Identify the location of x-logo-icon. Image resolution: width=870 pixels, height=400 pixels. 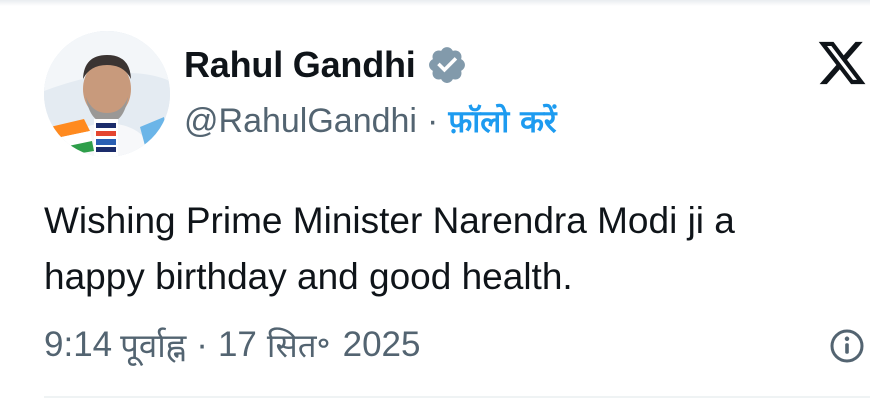
(842, 63).